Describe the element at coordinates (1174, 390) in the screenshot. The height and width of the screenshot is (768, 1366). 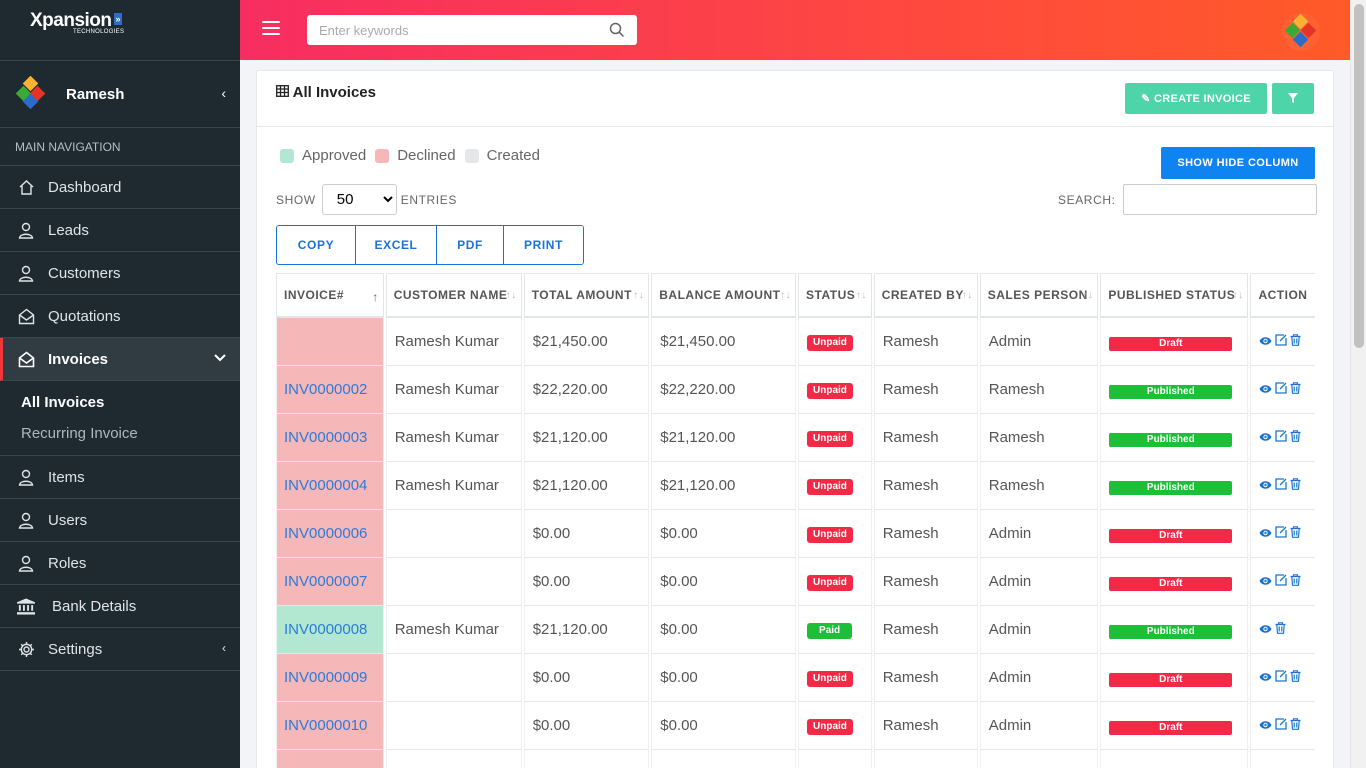
I see `cell-published-status: Published` at that location.